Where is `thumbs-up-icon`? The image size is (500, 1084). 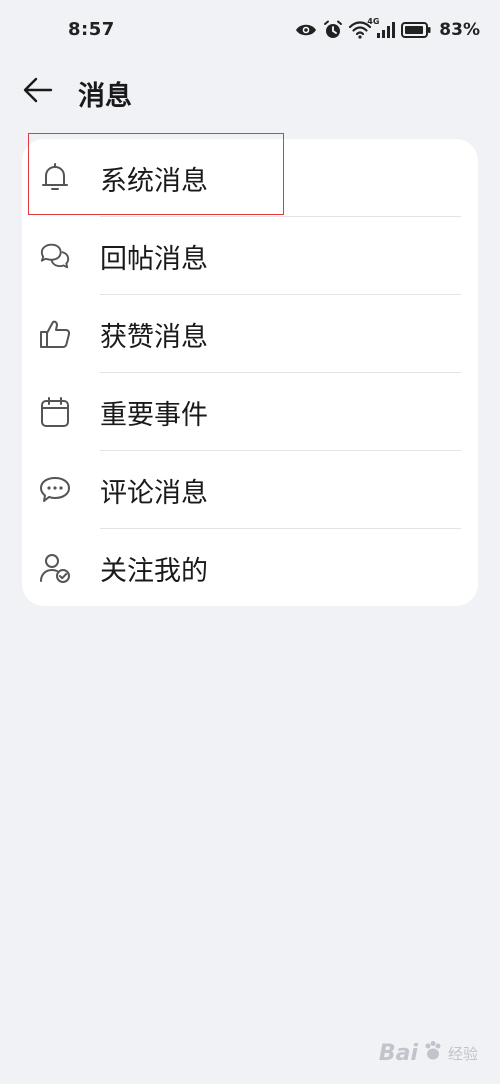 thumbs-up-icon is located at coordinates (55, 334).